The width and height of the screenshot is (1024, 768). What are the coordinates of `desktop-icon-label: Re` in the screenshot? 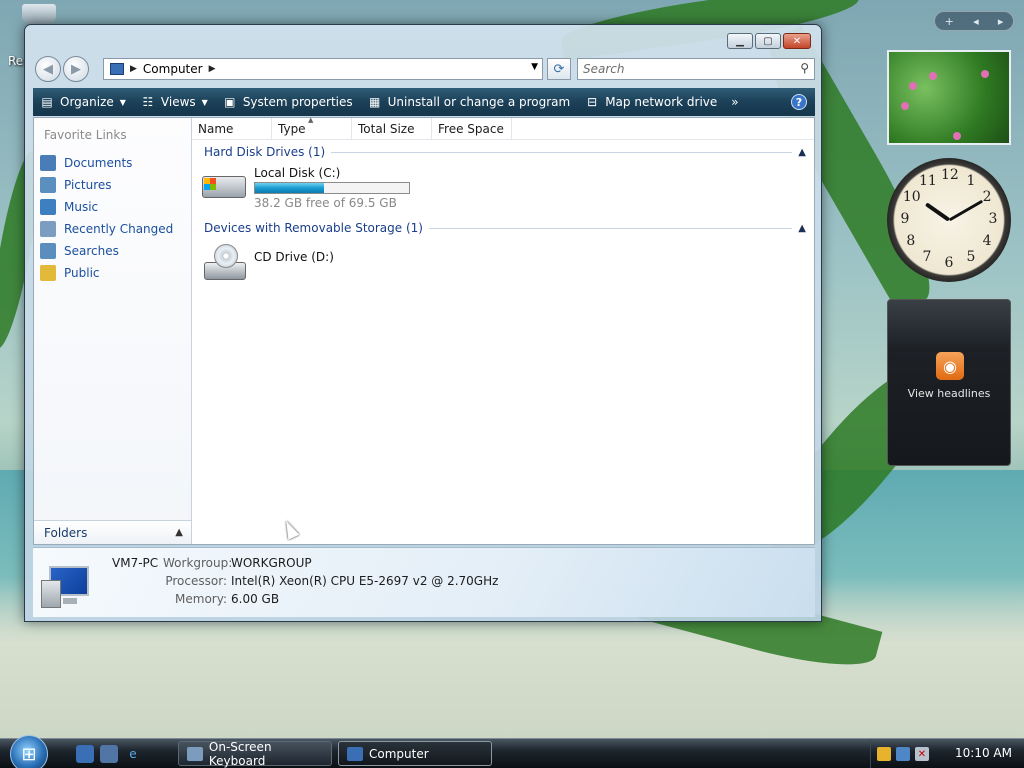 It's located at (15, 61).